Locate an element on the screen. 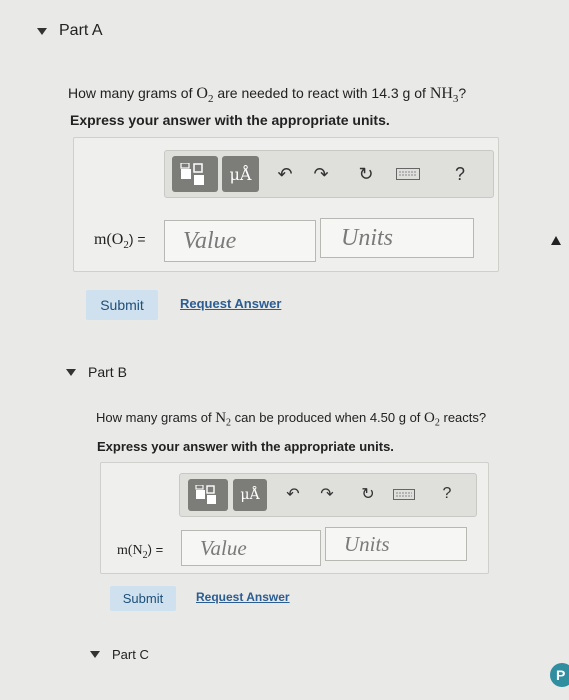 This screenshot has height=700, width=569. part-a-header: Part A is located at coordinates (70, 31).